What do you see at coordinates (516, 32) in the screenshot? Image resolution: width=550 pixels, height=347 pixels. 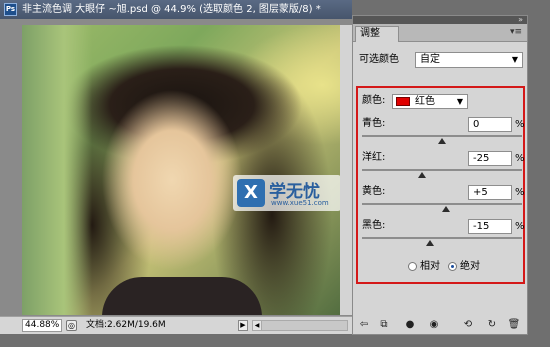 I see `panel-menu-icon: ▾≡` at bounding box center [516, 32].